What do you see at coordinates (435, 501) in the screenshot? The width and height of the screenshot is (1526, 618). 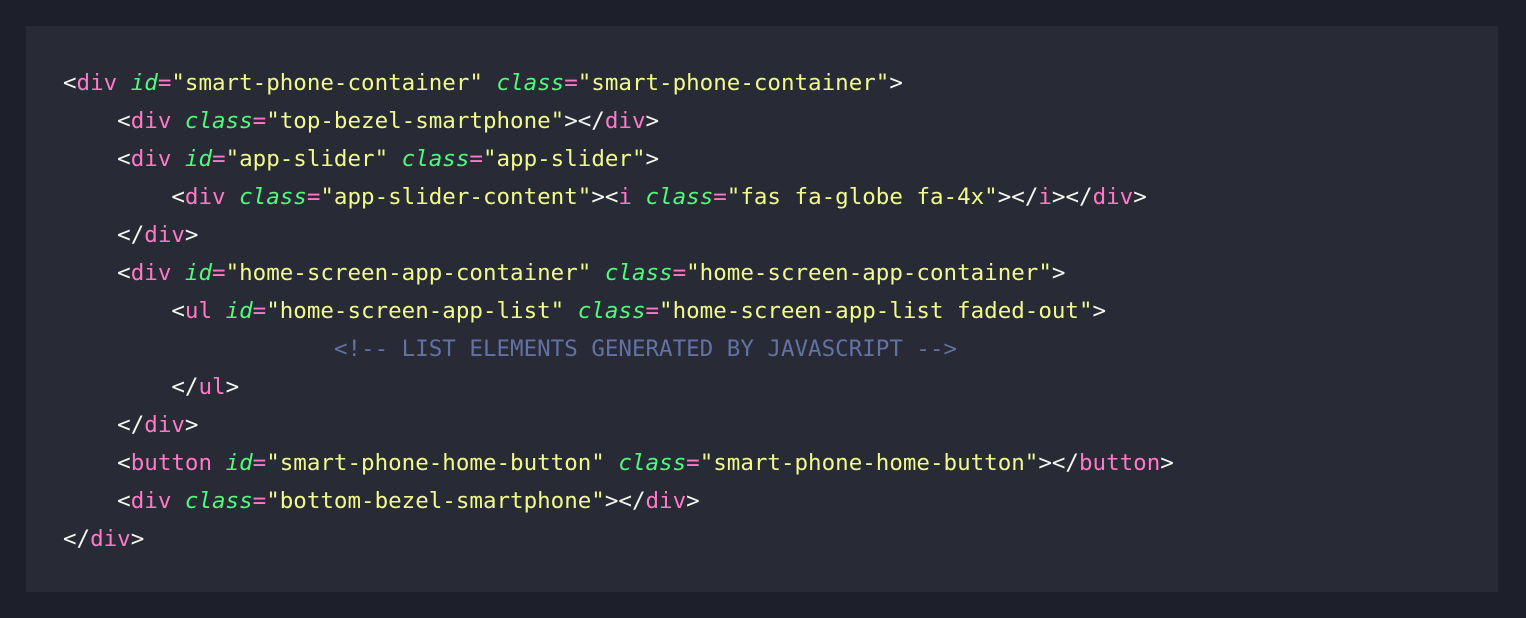 I see `code-token-attribute-value: "bottom-bezel-smartphone"` at bounding box center [435, 501].